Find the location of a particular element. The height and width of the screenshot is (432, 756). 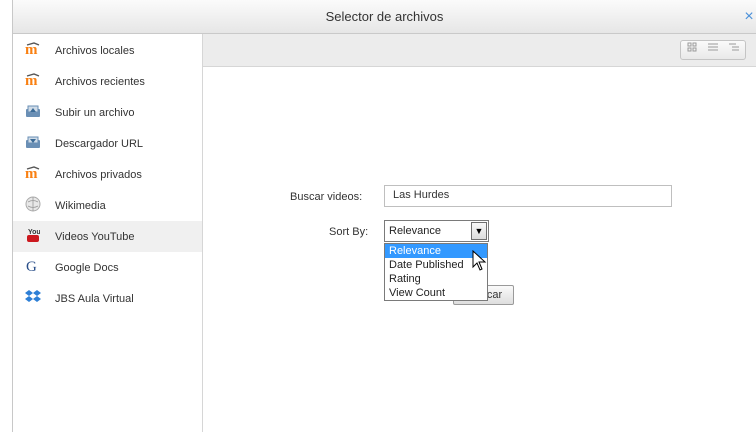

sidebar-item-wikimedia: Wikimedia is located at coordinates (107, 205).